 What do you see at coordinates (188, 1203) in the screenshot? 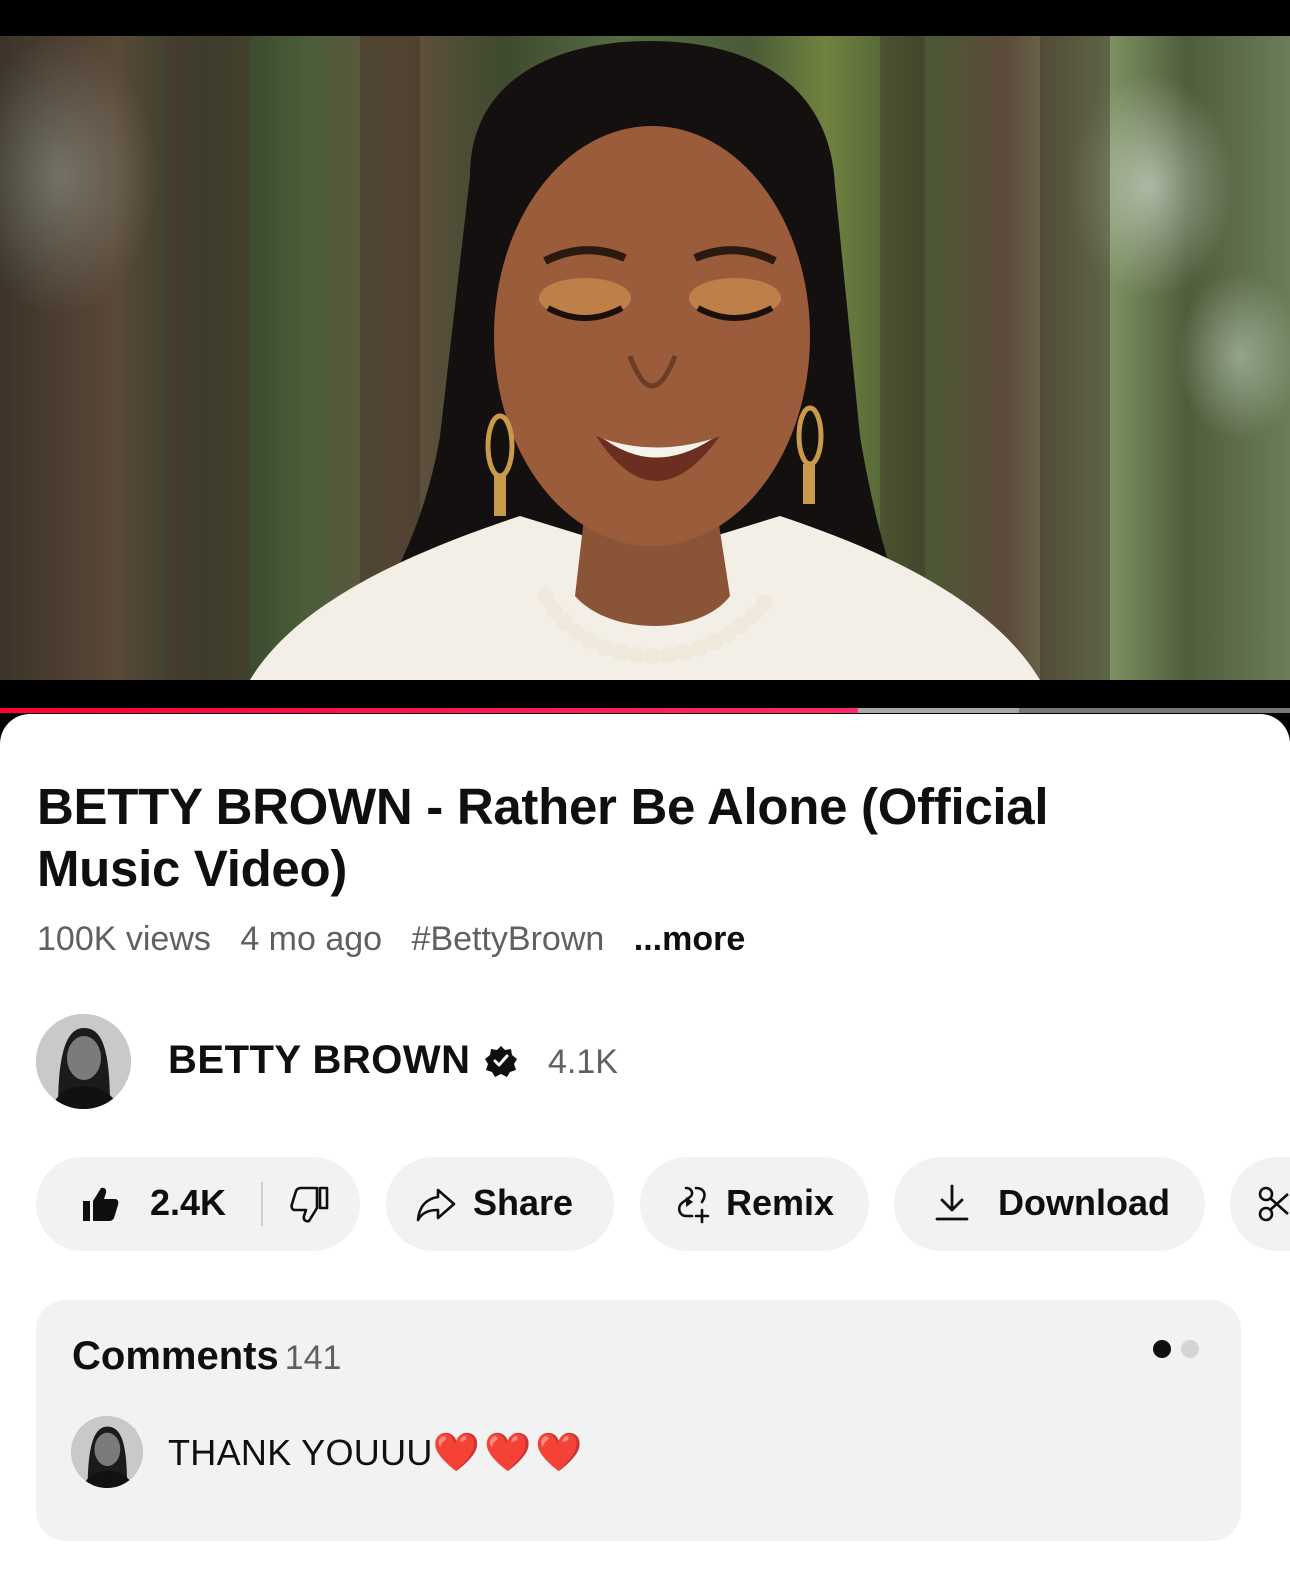
I see `like-count: 2.4K` at bounding box center [188, 1203].